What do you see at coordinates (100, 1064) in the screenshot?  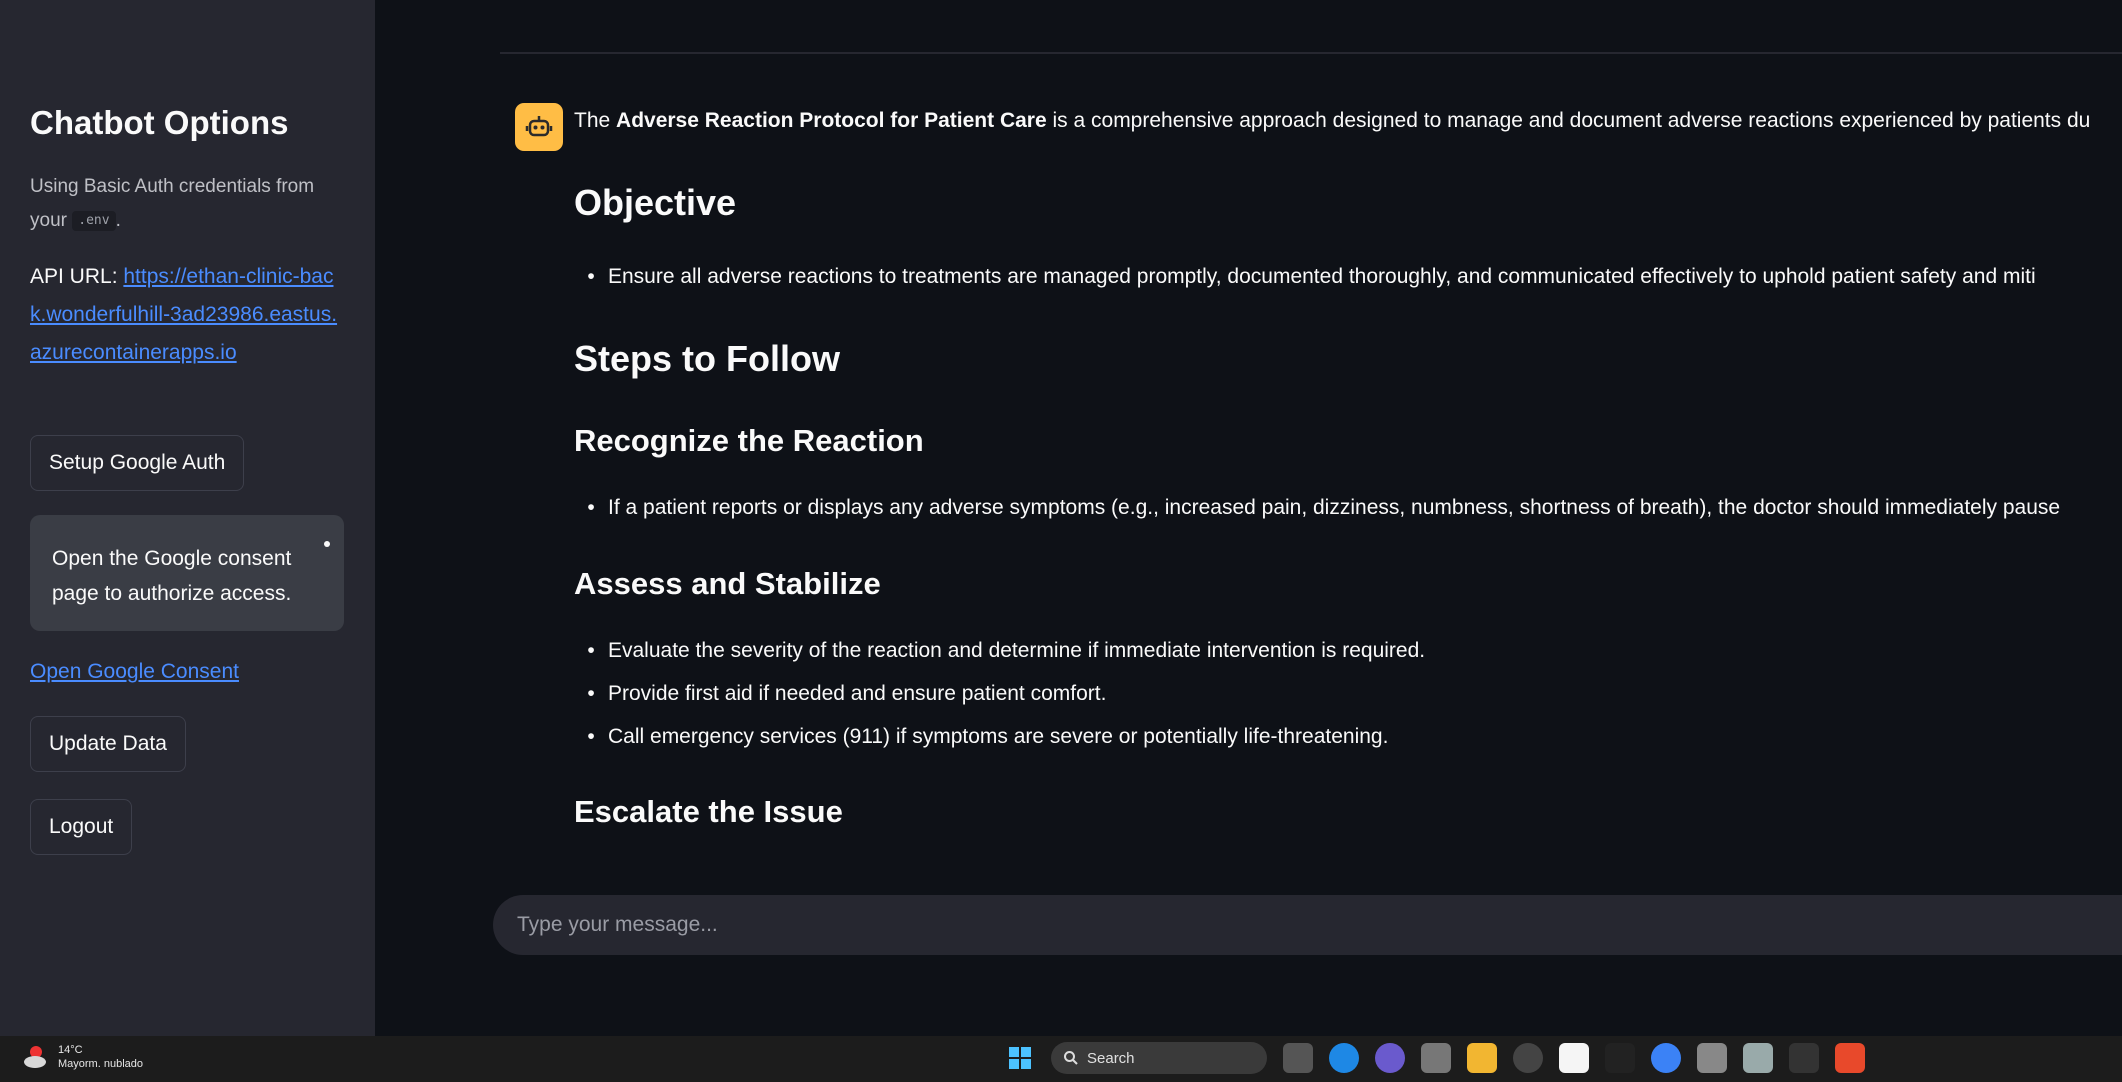 I see `weather-desc: Mayorm. nublado` at bounding box center [100, 1064].